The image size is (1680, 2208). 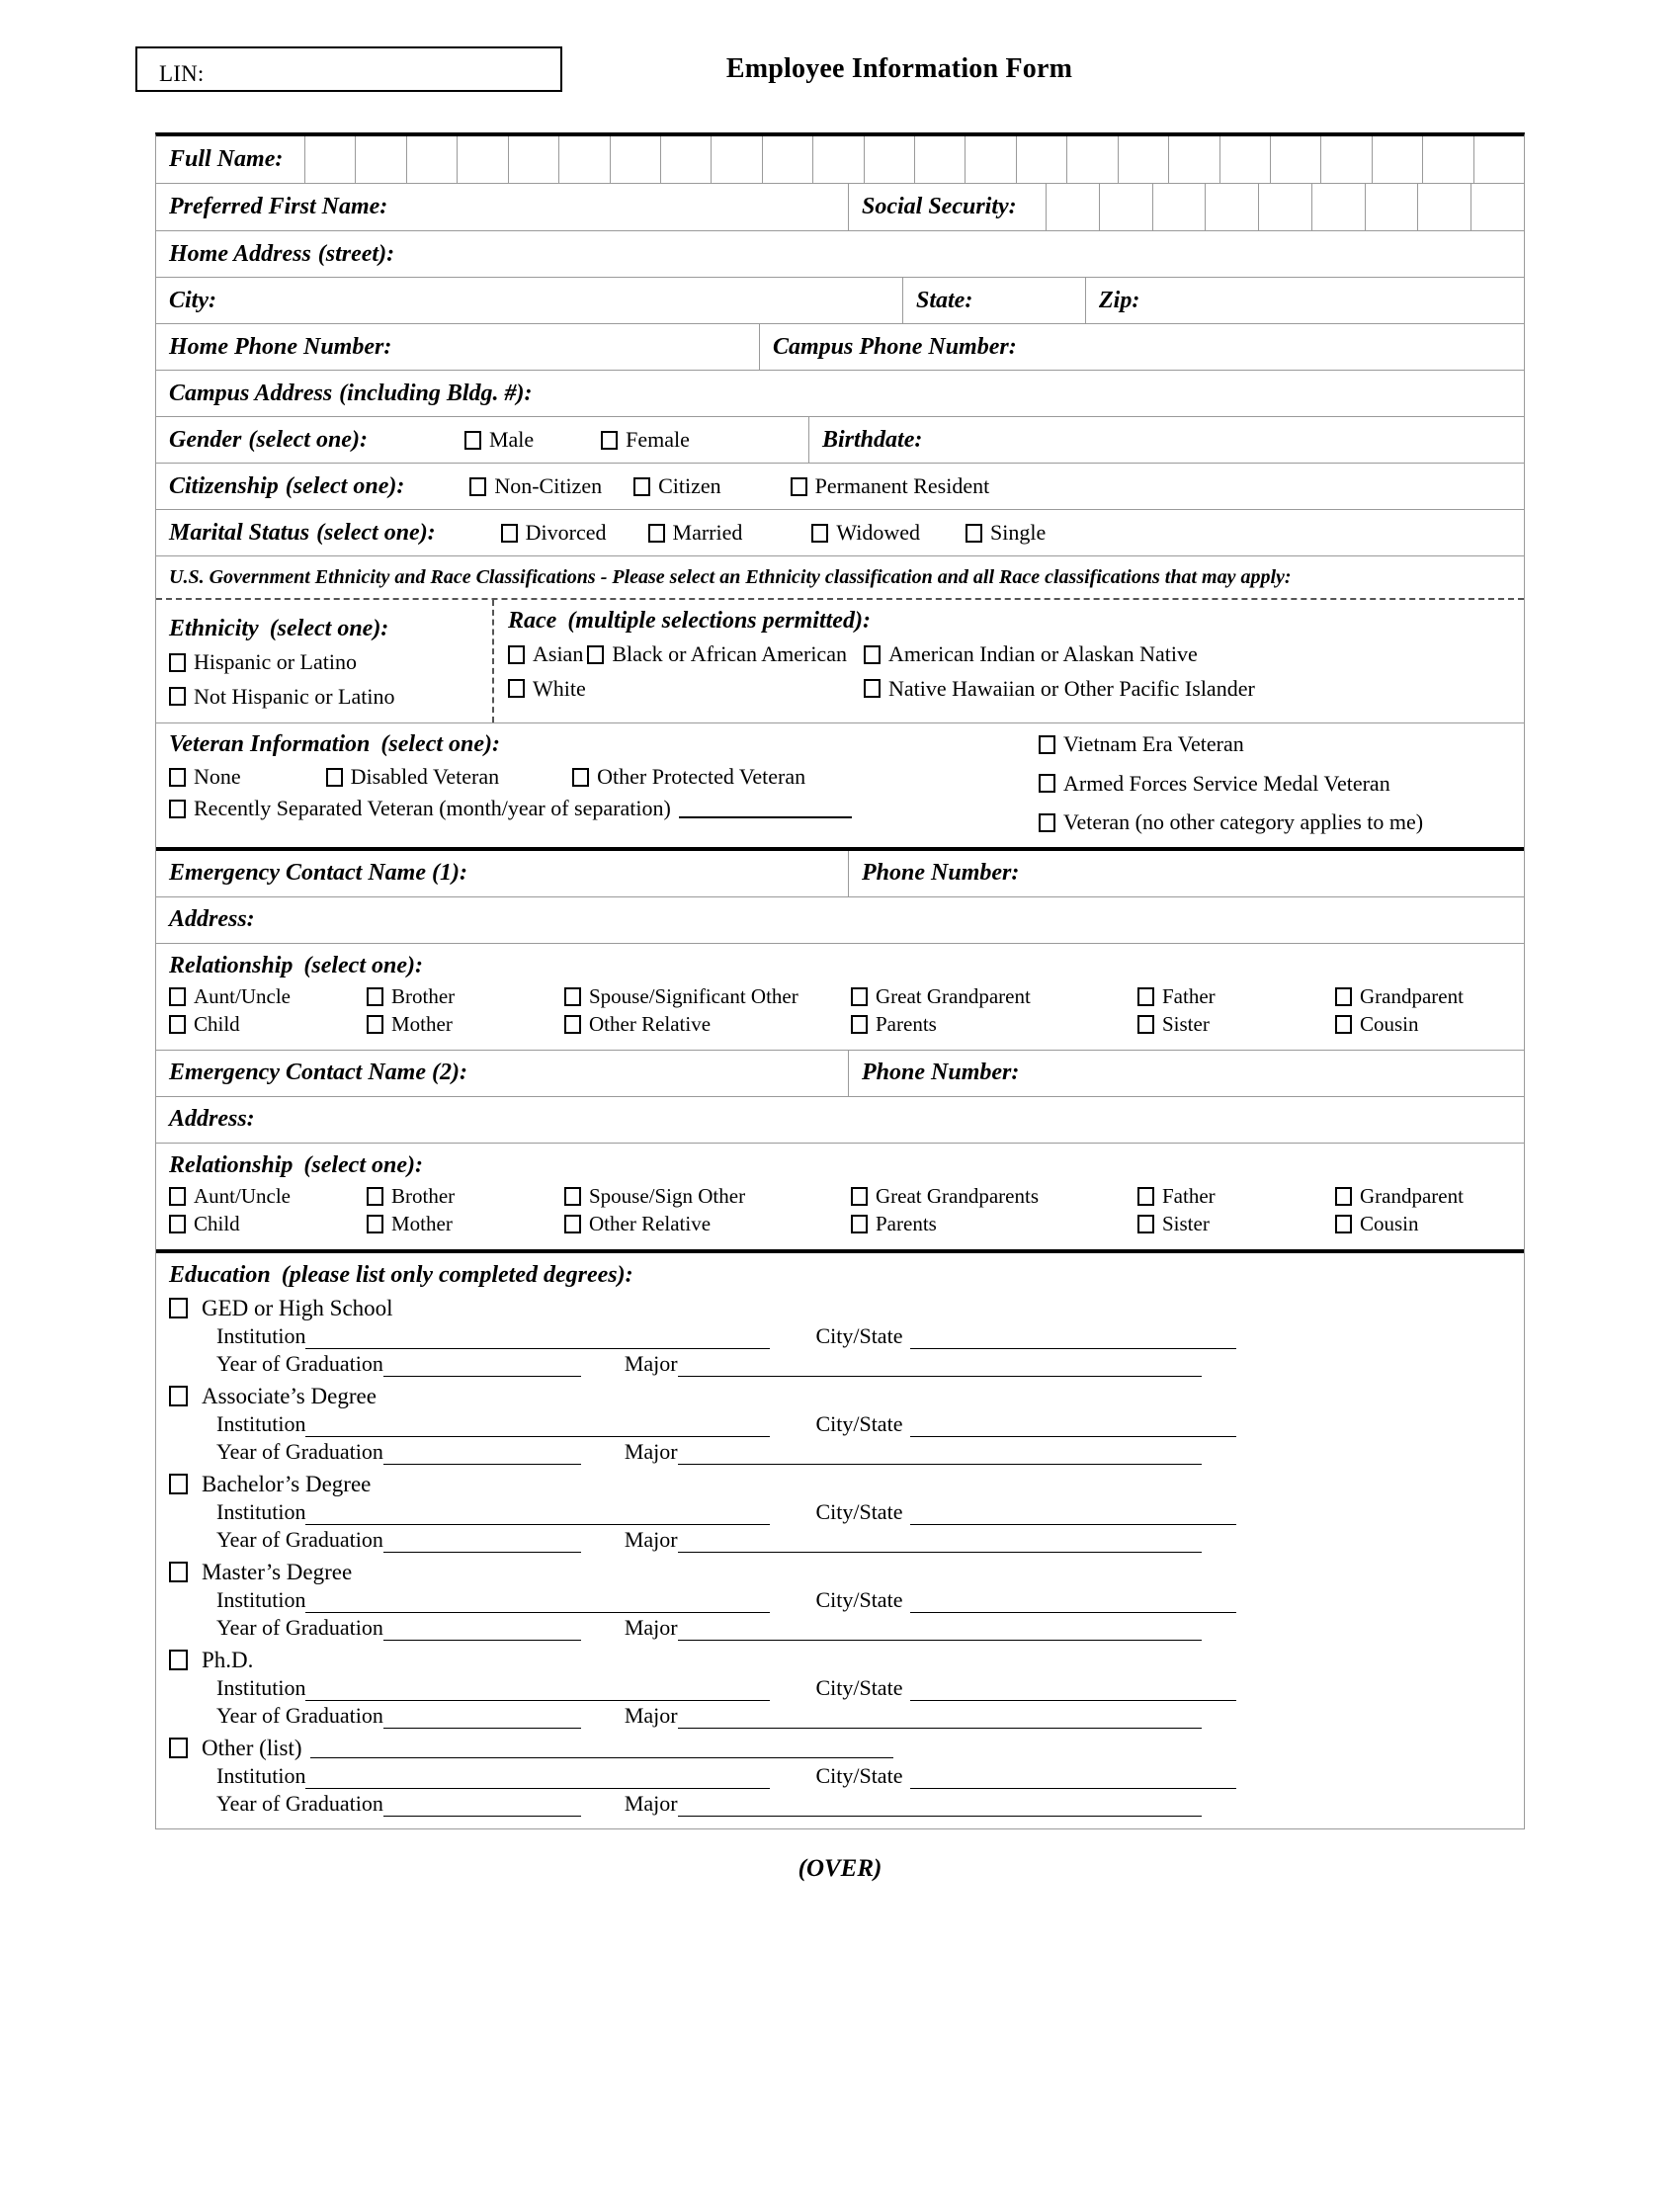 I want to click on home-address-cell: Home Address (street):, so click(x=840, y=254).